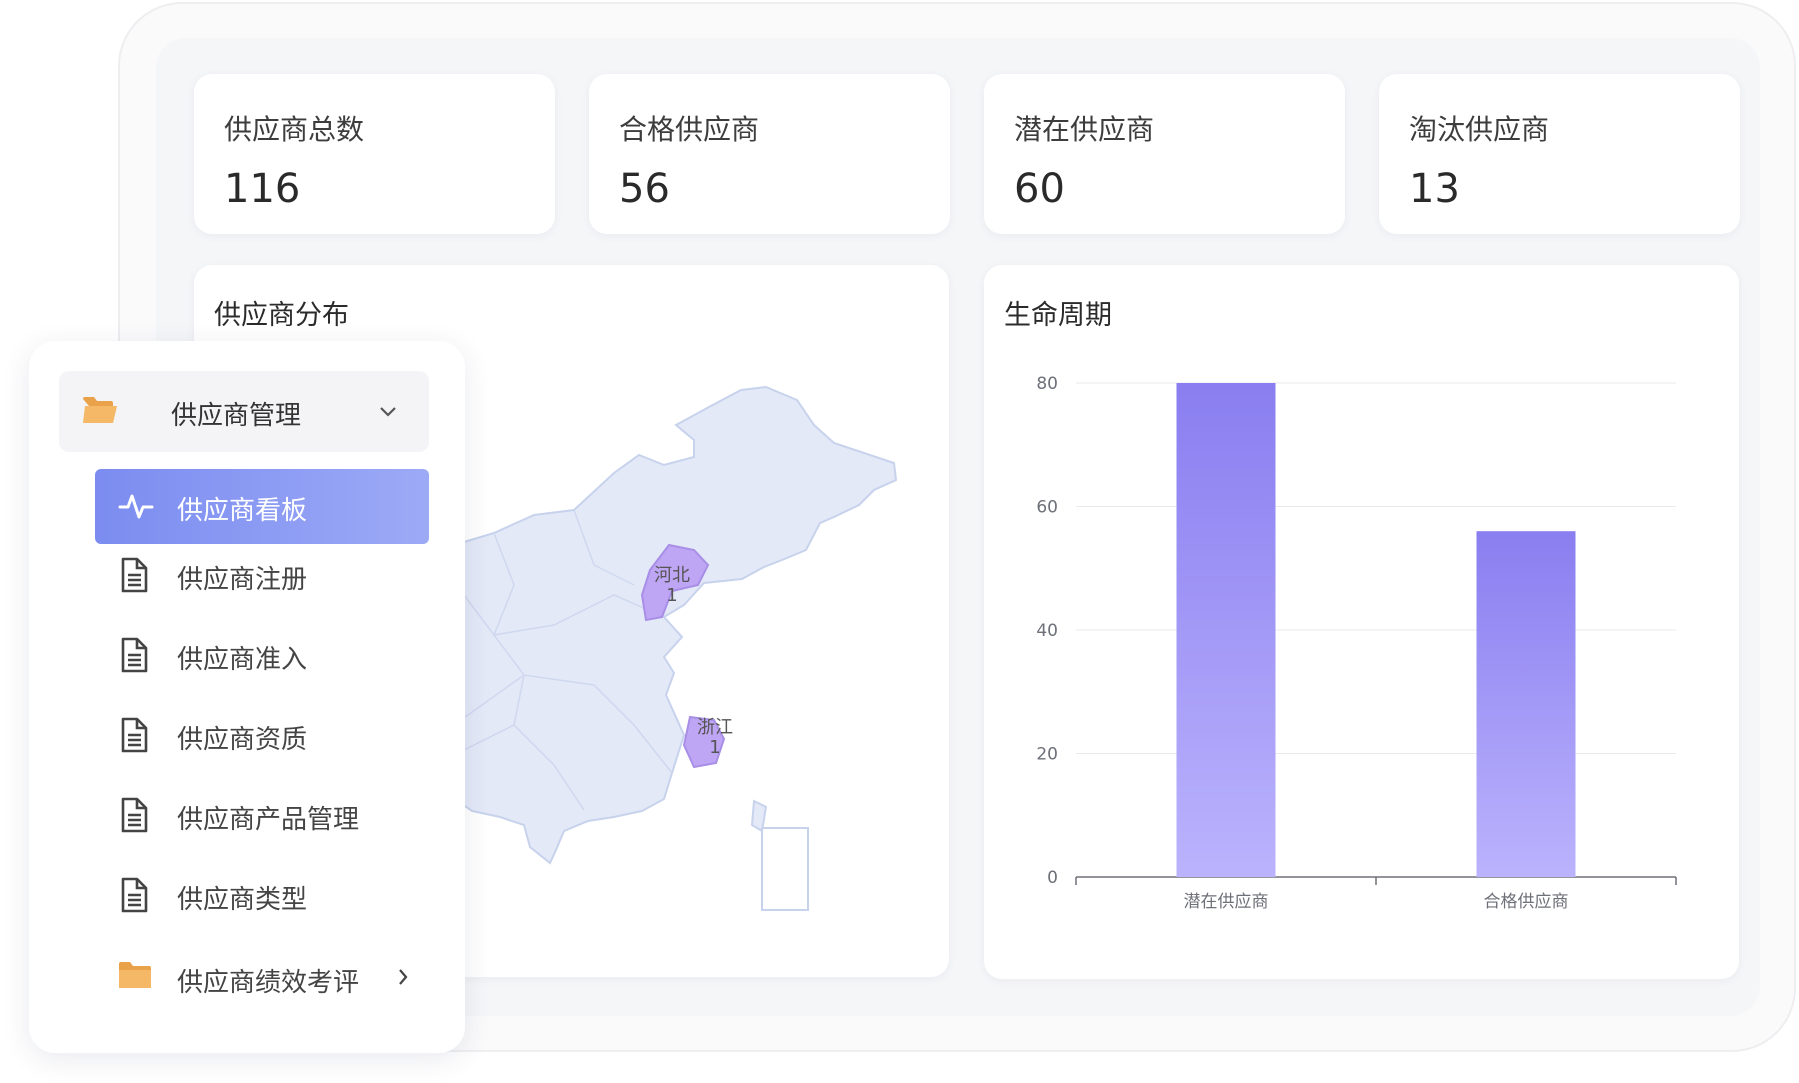  I want to click on stat-card-eliminated: 淘汰供应商 13, so click(1559, 154).